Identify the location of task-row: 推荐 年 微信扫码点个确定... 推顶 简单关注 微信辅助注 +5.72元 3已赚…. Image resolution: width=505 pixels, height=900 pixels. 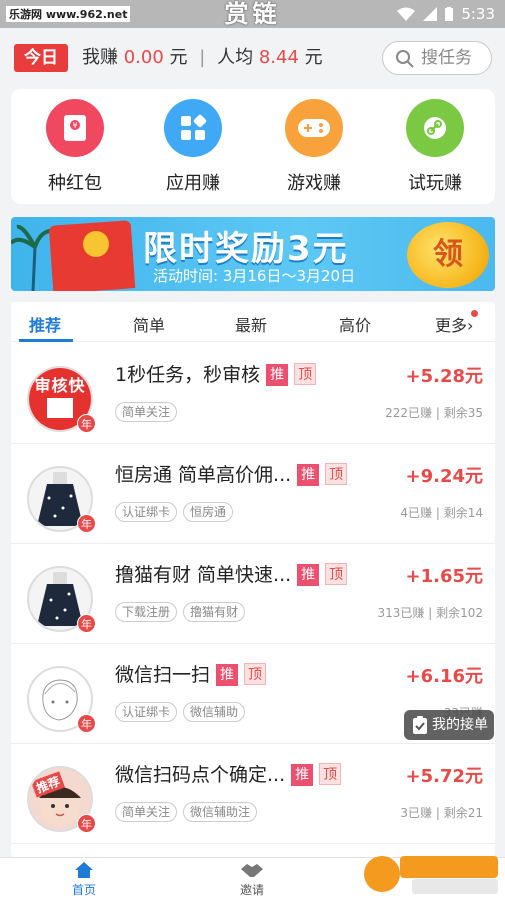
(253, 794).